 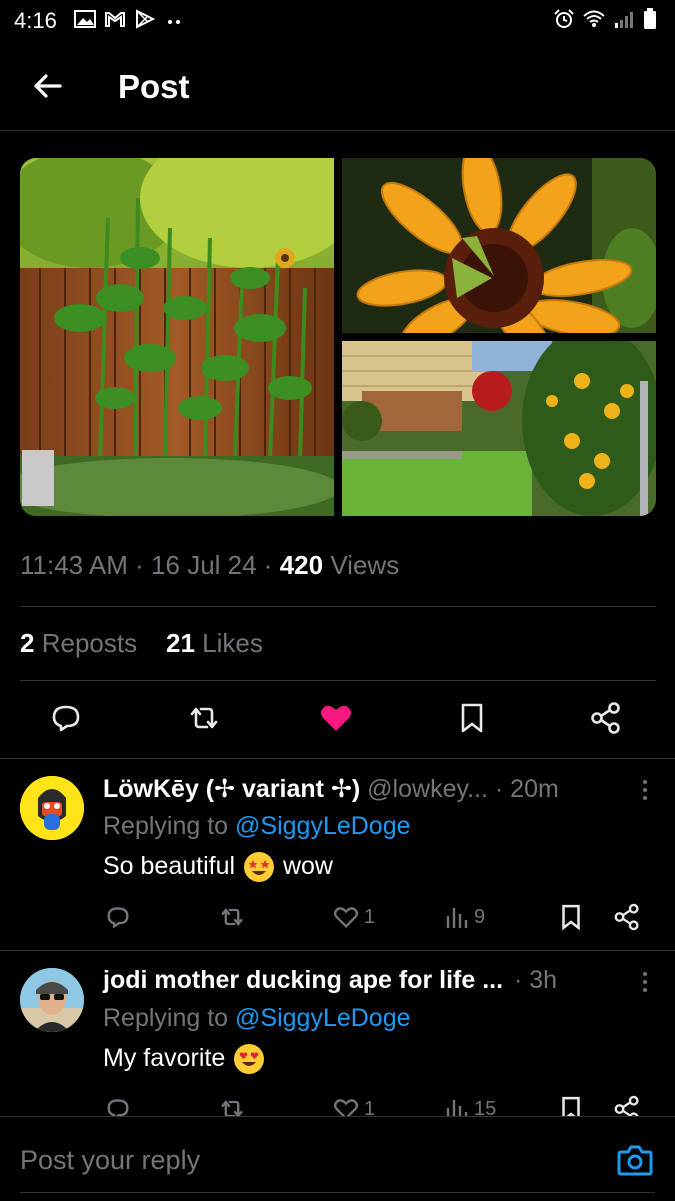 I want to click on reply-text: So beautiful wow, so click(x=218, y=867).